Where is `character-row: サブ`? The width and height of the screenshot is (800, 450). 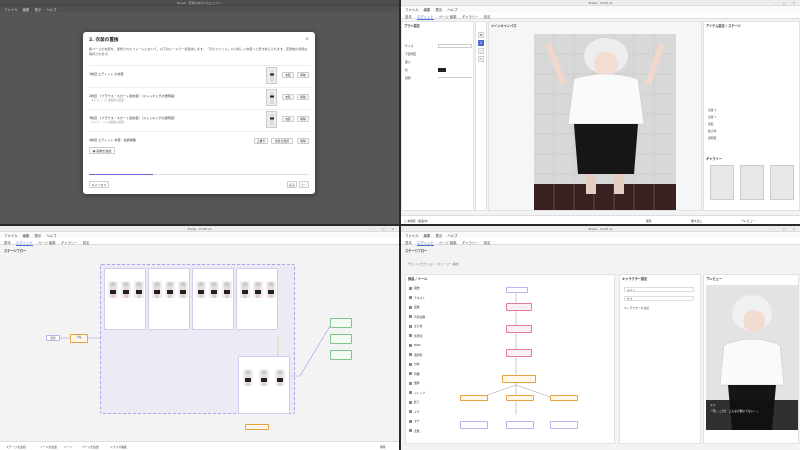 character-row: サブ is located at coordinates (659, 298).